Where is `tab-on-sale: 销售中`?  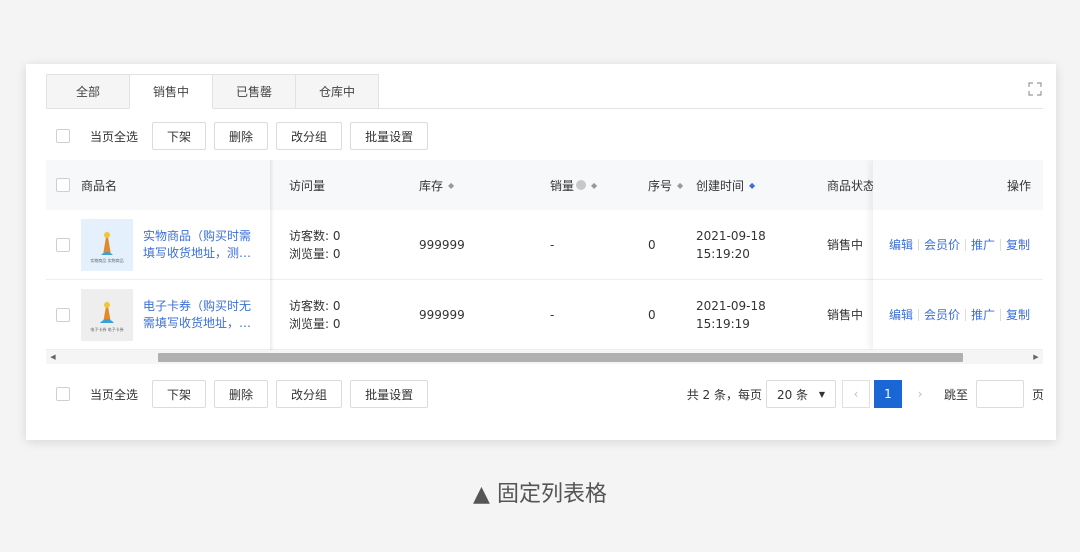
tab-on-sale: 销售中 is located at coordinates (171, 91).